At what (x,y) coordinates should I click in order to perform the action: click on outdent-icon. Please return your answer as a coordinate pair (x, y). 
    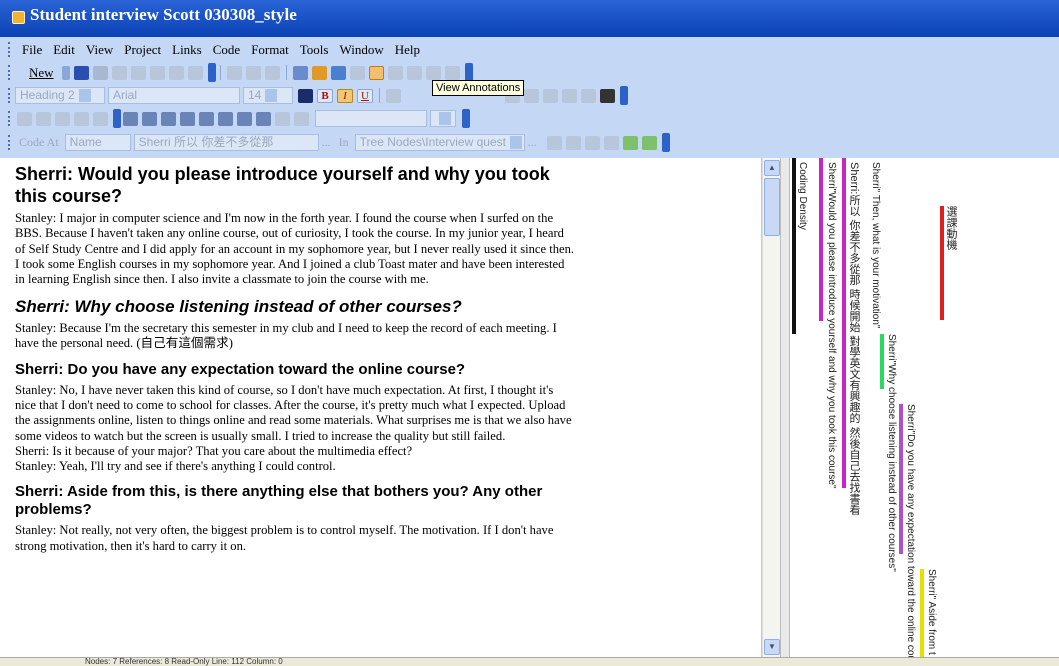
    Looking at the image, I should click on (531, 95).